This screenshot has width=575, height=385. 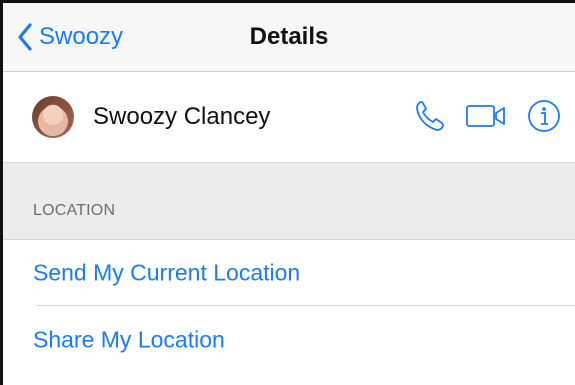 I want to click on send-current-location-label: Send My Current Location, so click(x=167, y=272).